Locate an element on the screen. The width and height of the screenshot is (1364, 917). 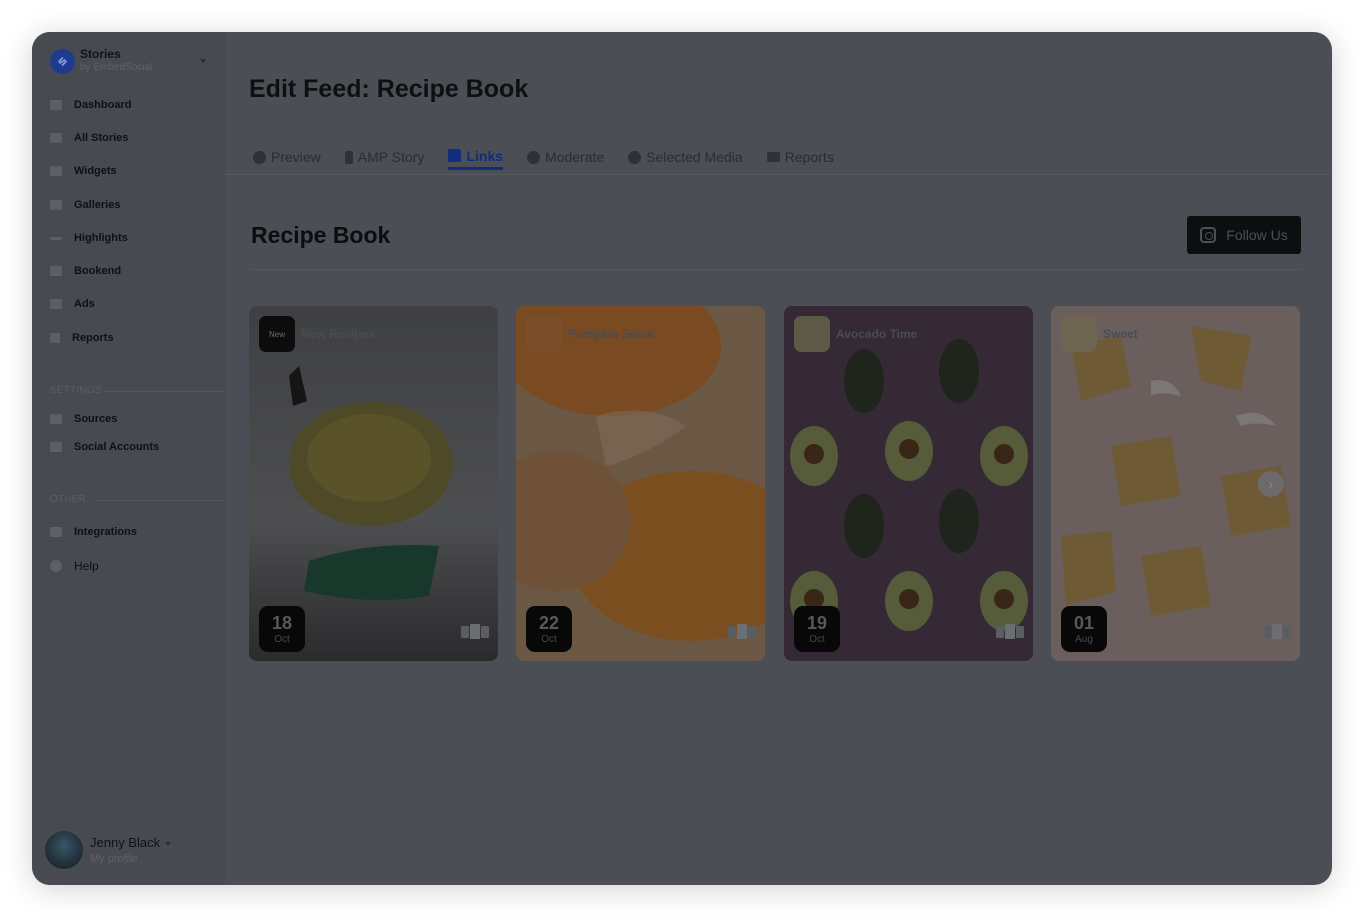
tab-label: Selected Media is located at coordinates (694, 157).